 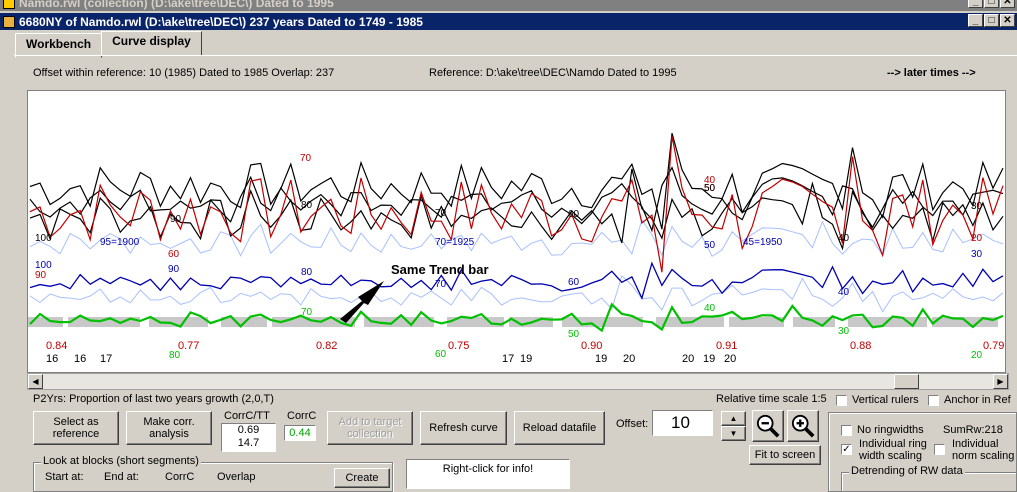 What do you see at coordinates (890, 430) in the screenshot?
I see `no-ringwidths-label: No ringwidths` at bounding box center [890, 430].